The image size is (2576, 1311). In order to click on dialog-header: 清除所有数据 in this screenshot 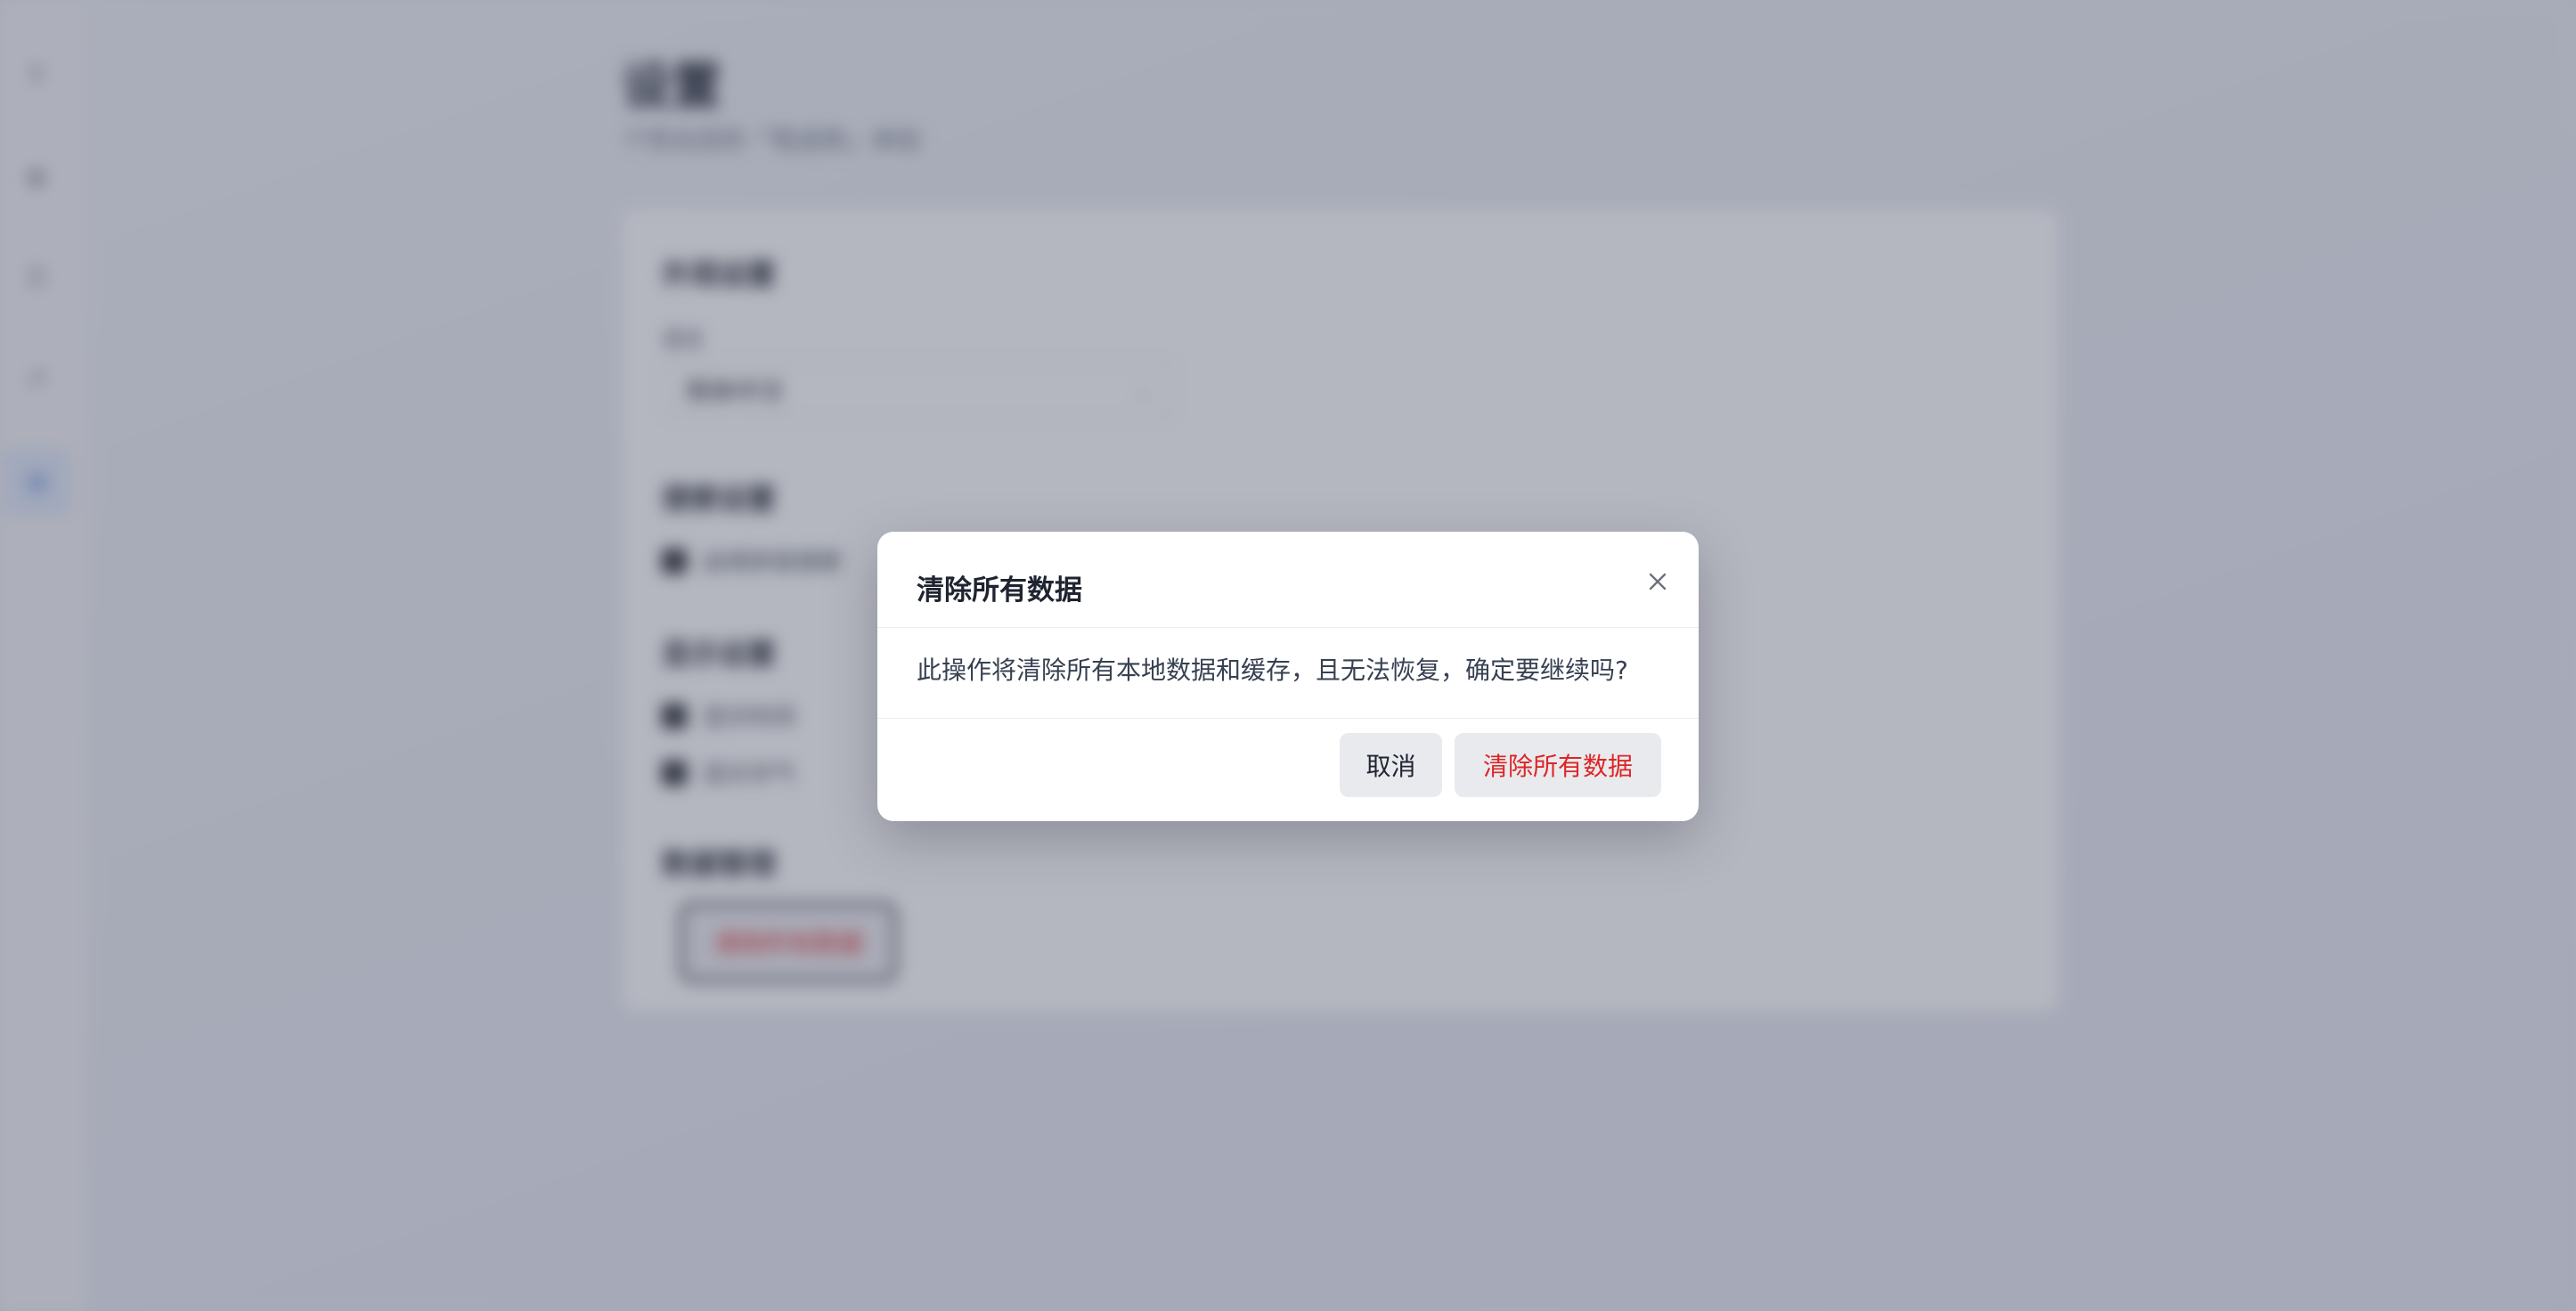, I will do `click(1288, 580)`.